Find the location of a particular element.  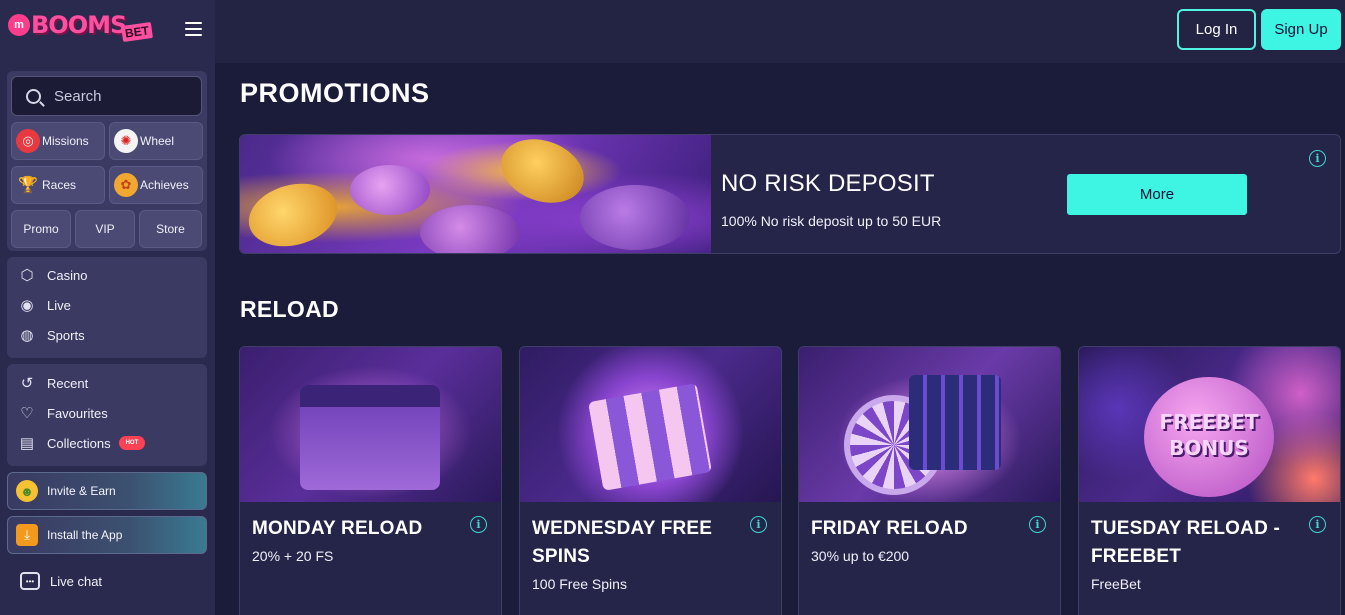

card-subtitle: 20% + 20 FS is located at coordinates (293, 556).